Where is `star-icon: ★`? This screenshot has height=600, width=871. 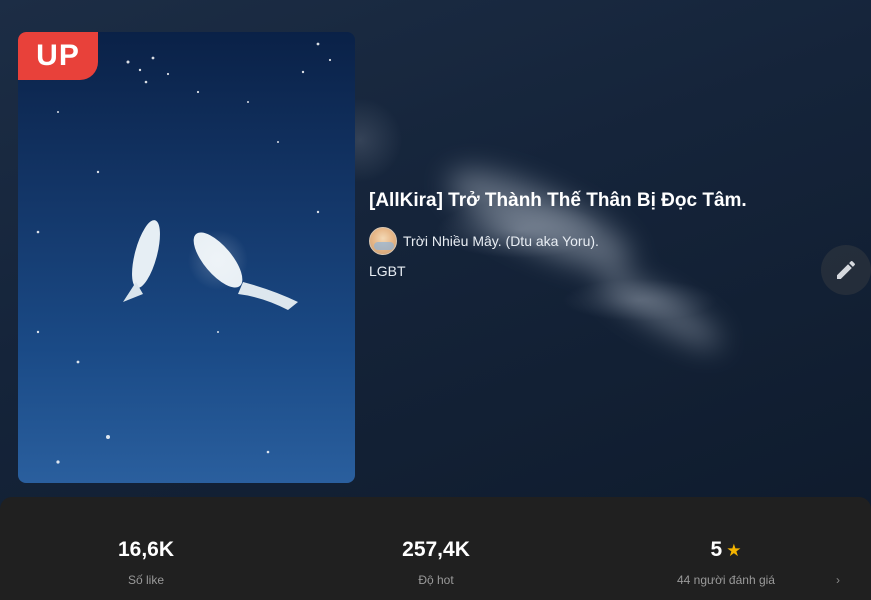 star-icon: ★ is located at coordinates (734, 550).